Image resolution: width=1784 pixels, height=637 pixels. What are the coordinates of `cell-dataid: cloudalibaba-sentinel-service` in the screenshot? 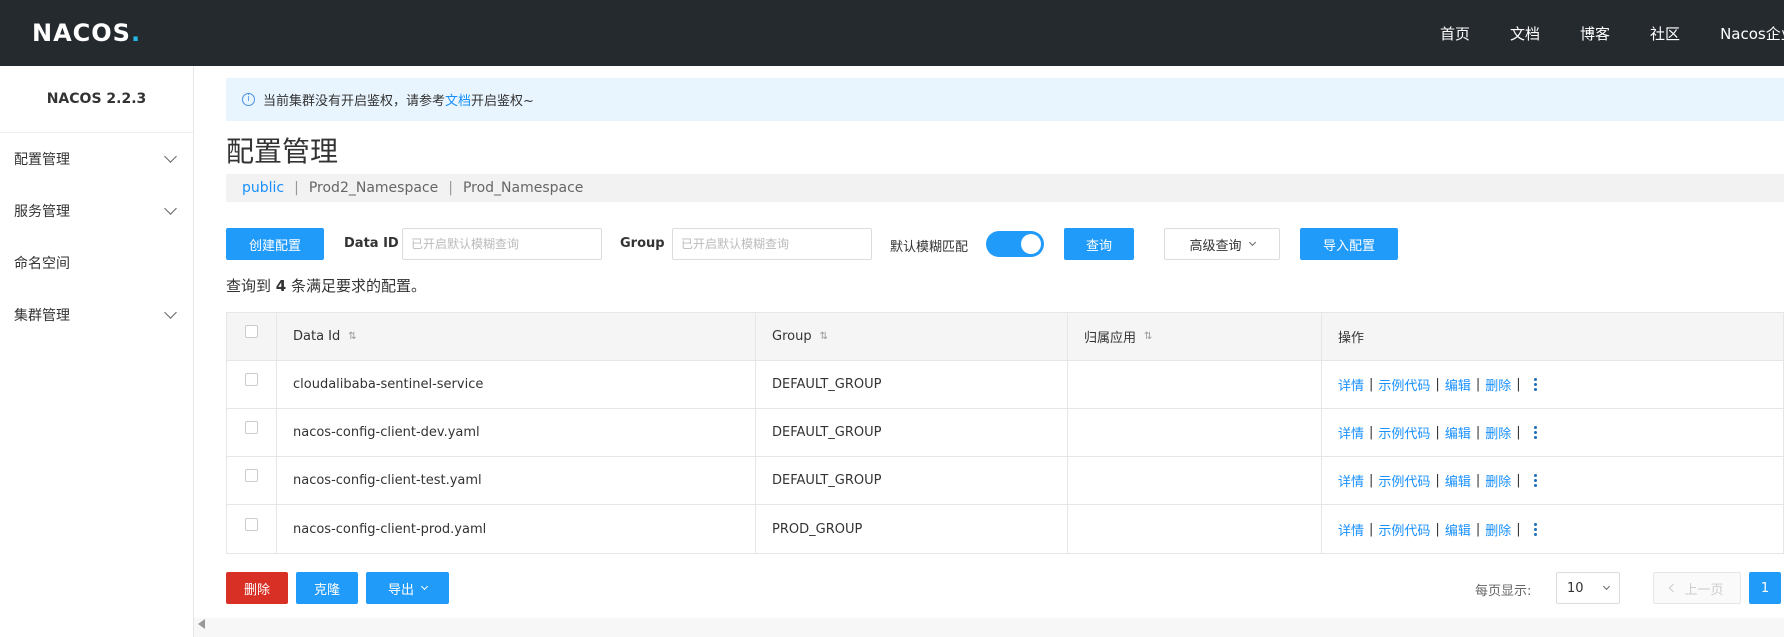 It's located at (516, 384).